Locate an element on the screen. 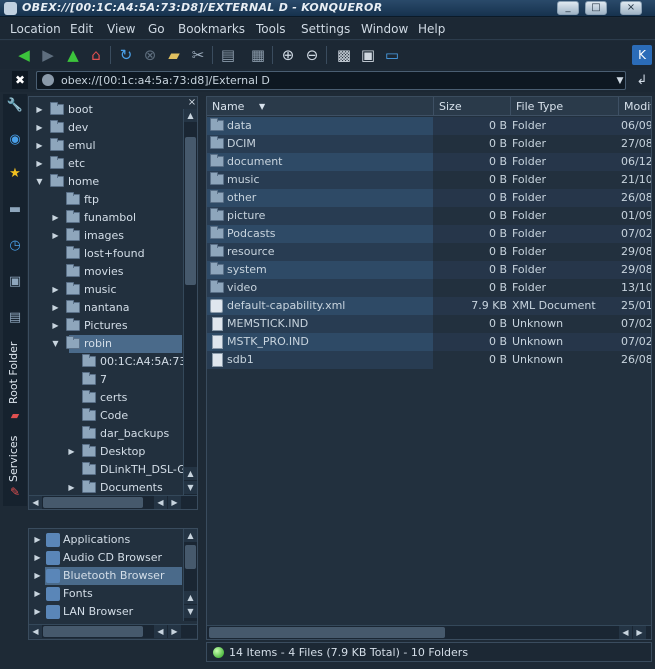 The height and width of the screenshot is (669, 655). file-row: Podcasts 0 B Folder 07/02 is located at coordinates (429, 234).